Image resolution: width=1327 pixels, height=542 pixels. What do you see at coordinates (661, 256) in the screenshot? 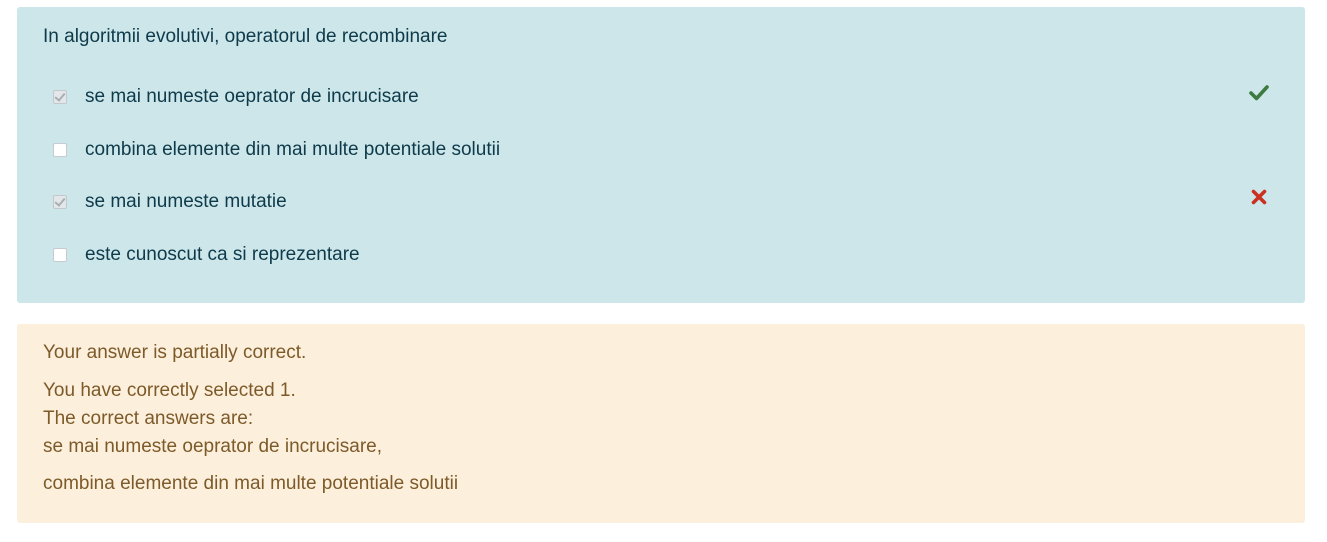
I see `answer-option-4: este cunoscut ca si reprezentare` at bounding box center [661, 256].